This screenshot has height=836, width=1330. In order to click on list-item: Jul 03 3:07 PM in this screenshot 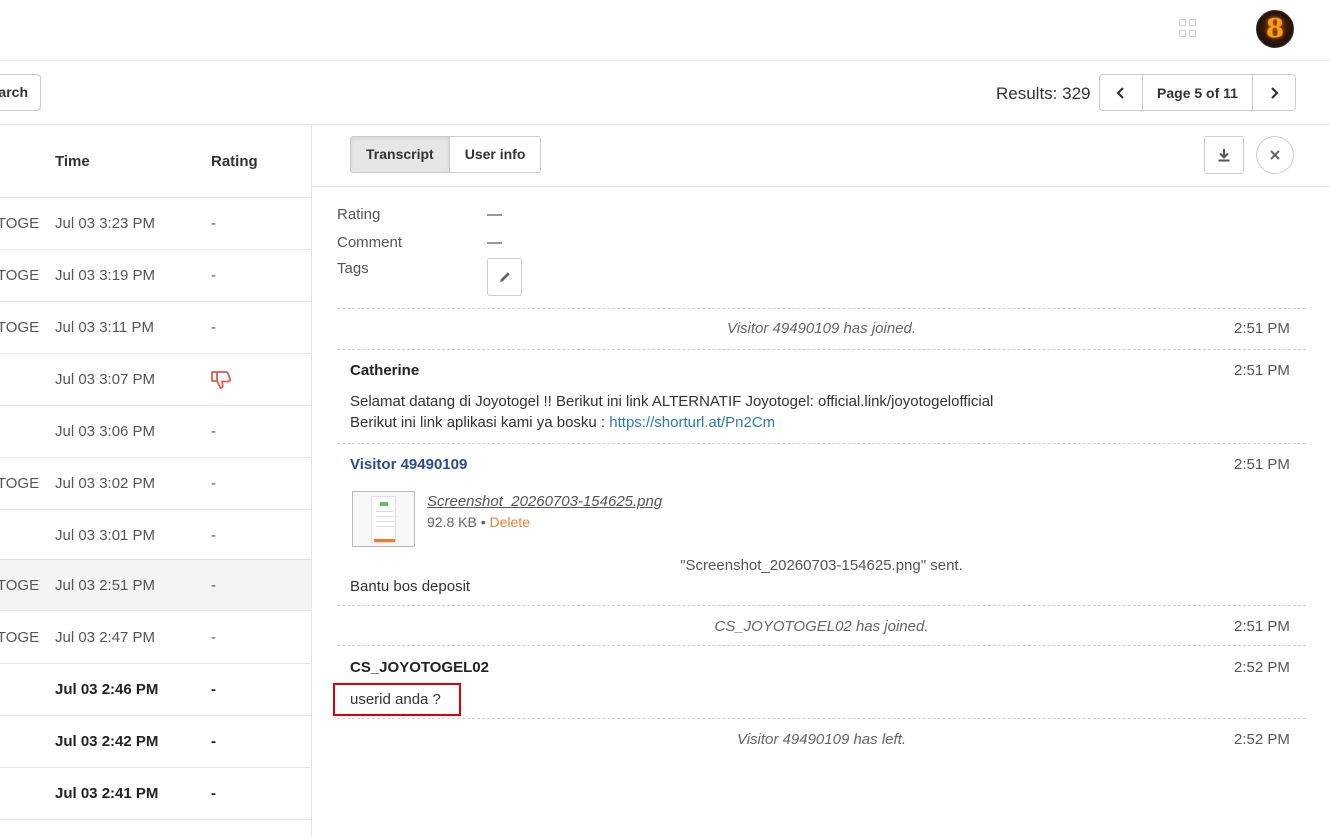, I will do `click(155, 380)`.